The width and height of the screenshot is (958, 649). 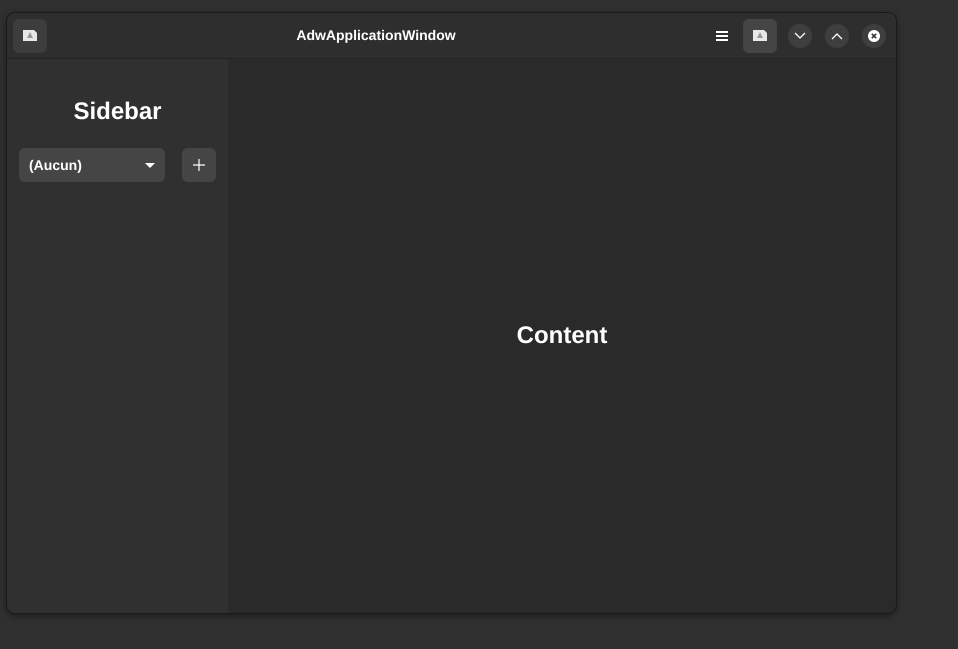 I want to click on close-button, so click(x=874, y=36).